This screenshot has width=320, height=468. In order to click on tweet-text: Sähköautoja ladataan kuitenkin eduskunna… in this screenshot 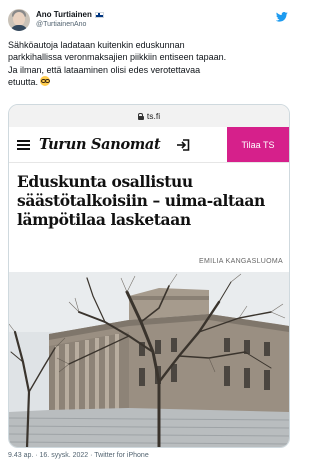, I will do `click(149, 63)`.